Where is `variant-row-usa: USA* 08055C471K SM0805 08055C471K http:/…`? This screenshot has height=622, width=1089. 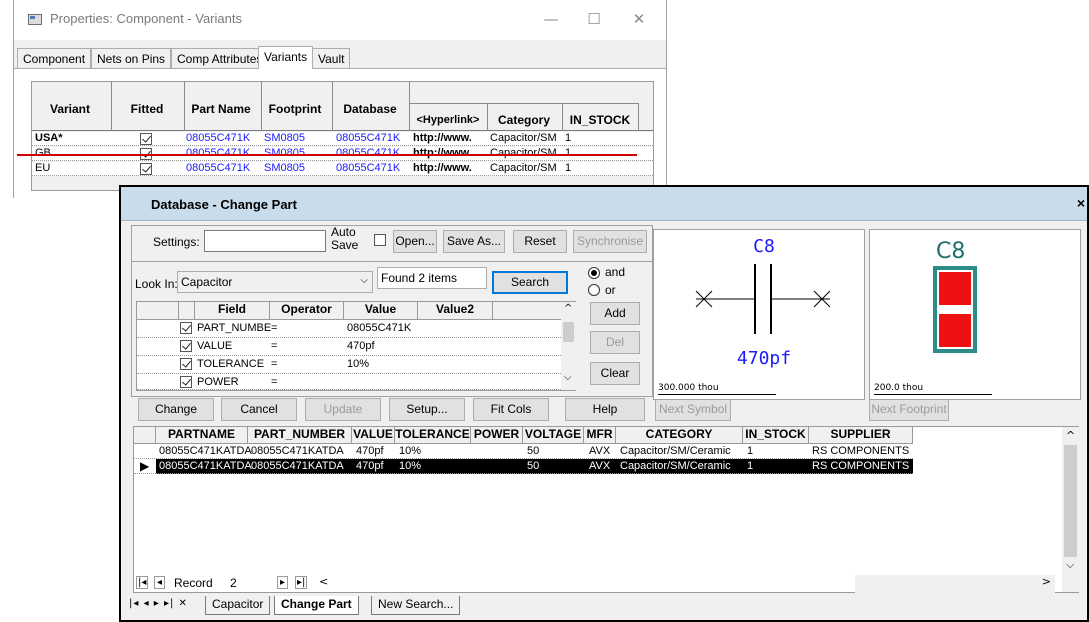 variant-row-usa: USA* 08055C471K SM0805 08055C471K http:/… is located at coordinates (342, 139).